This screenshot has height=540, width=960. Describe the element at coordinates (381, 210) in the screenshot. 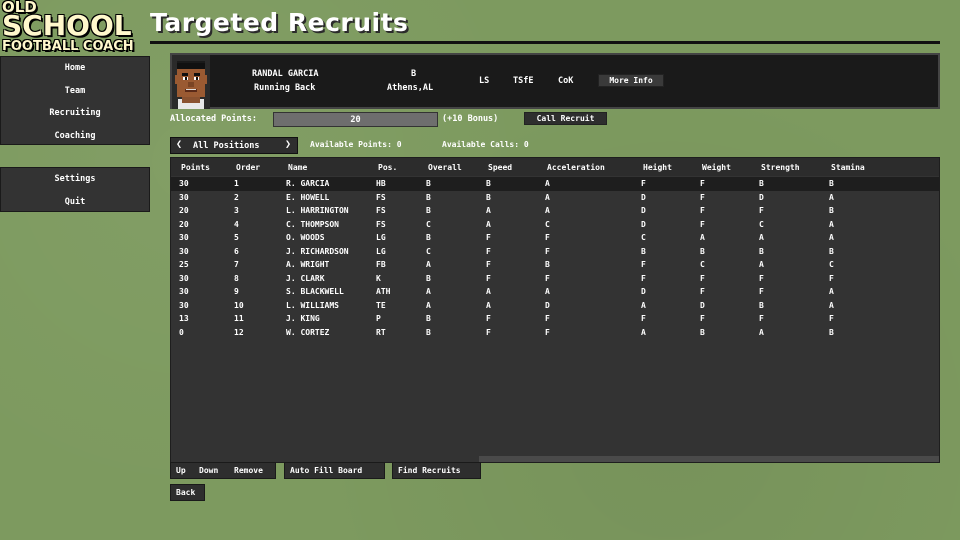

I see `cell-pos: FS` at that location.